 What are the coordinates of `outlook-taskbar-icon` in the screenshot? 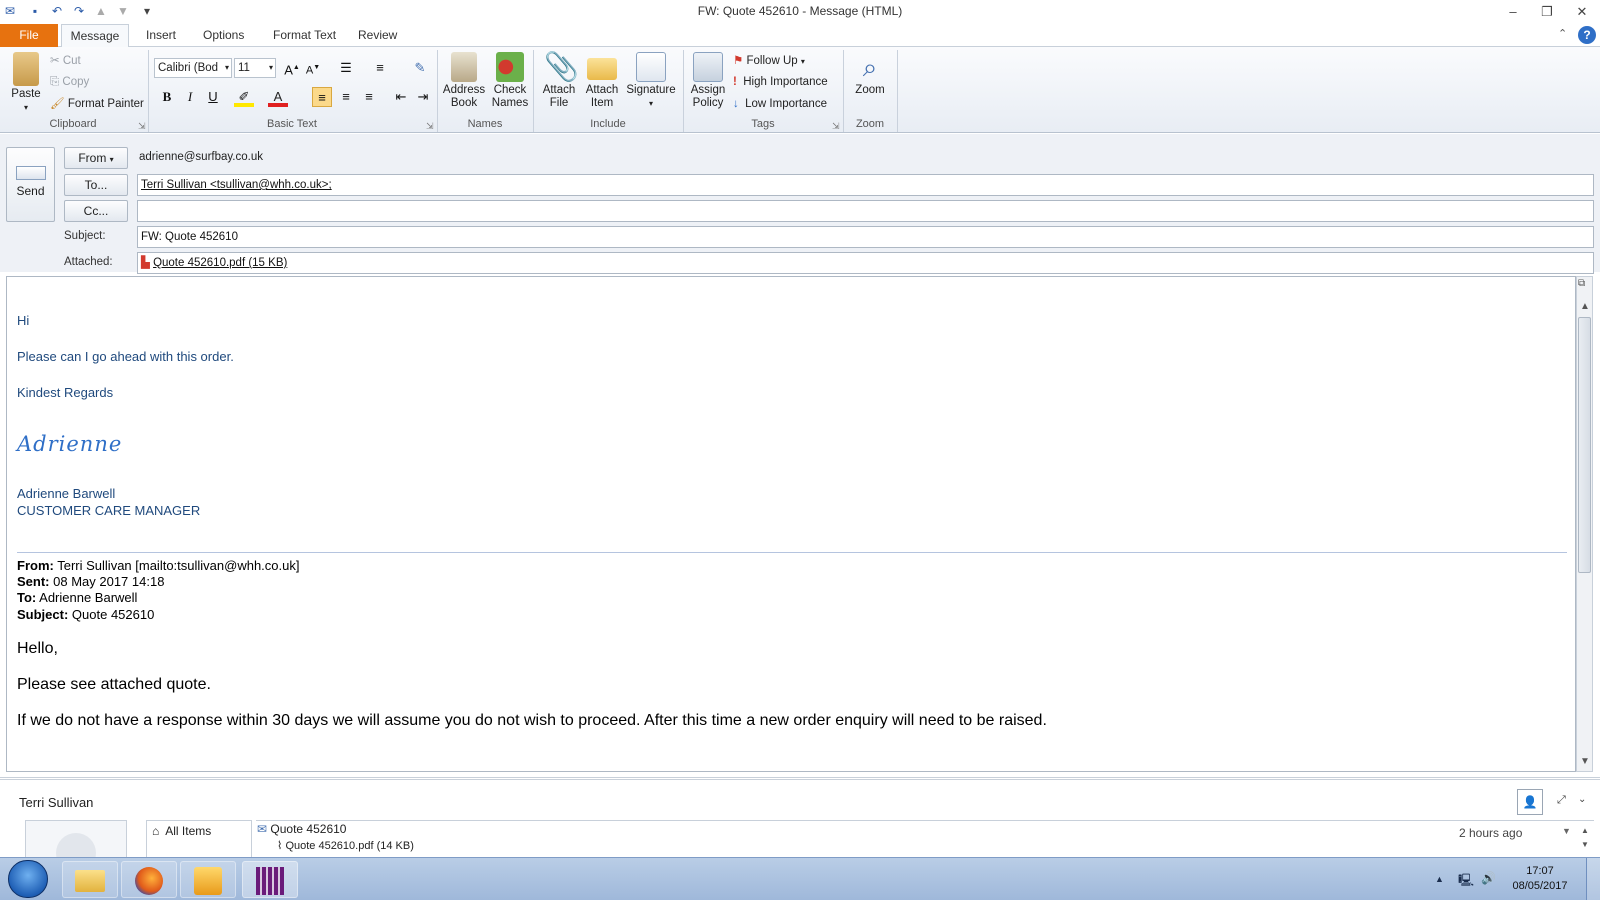 It's located at (208, 879).